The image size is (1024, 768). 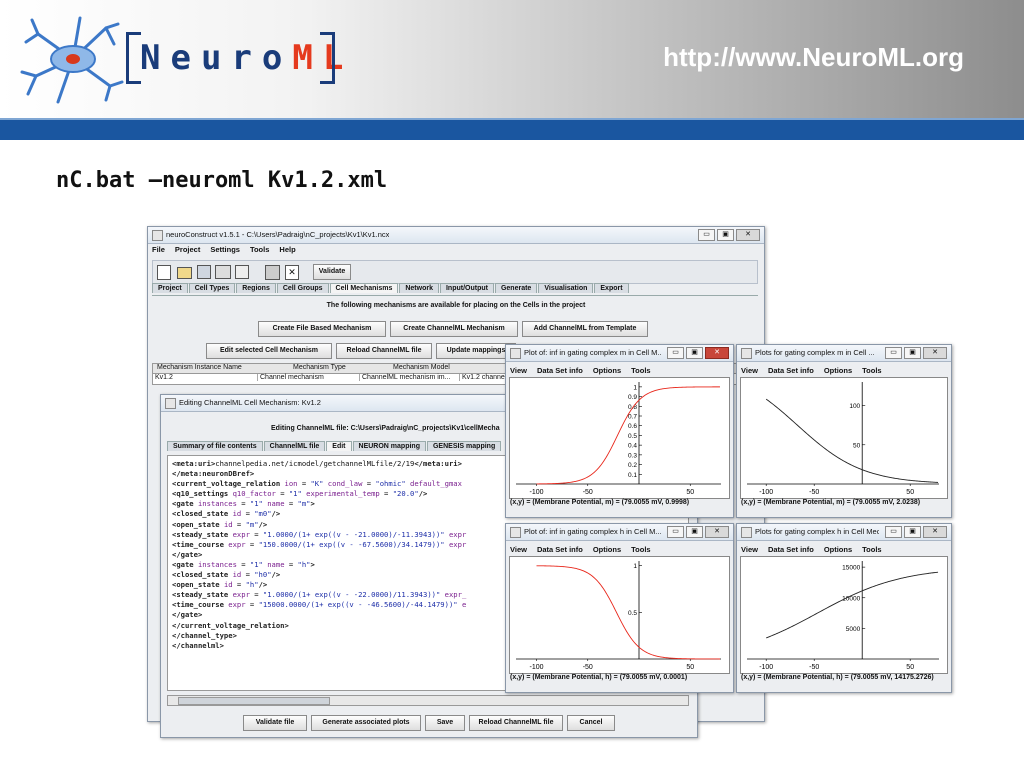 I want to click on tab-neuron-mapping: NEURON mapping, so click(x=389, y=446).